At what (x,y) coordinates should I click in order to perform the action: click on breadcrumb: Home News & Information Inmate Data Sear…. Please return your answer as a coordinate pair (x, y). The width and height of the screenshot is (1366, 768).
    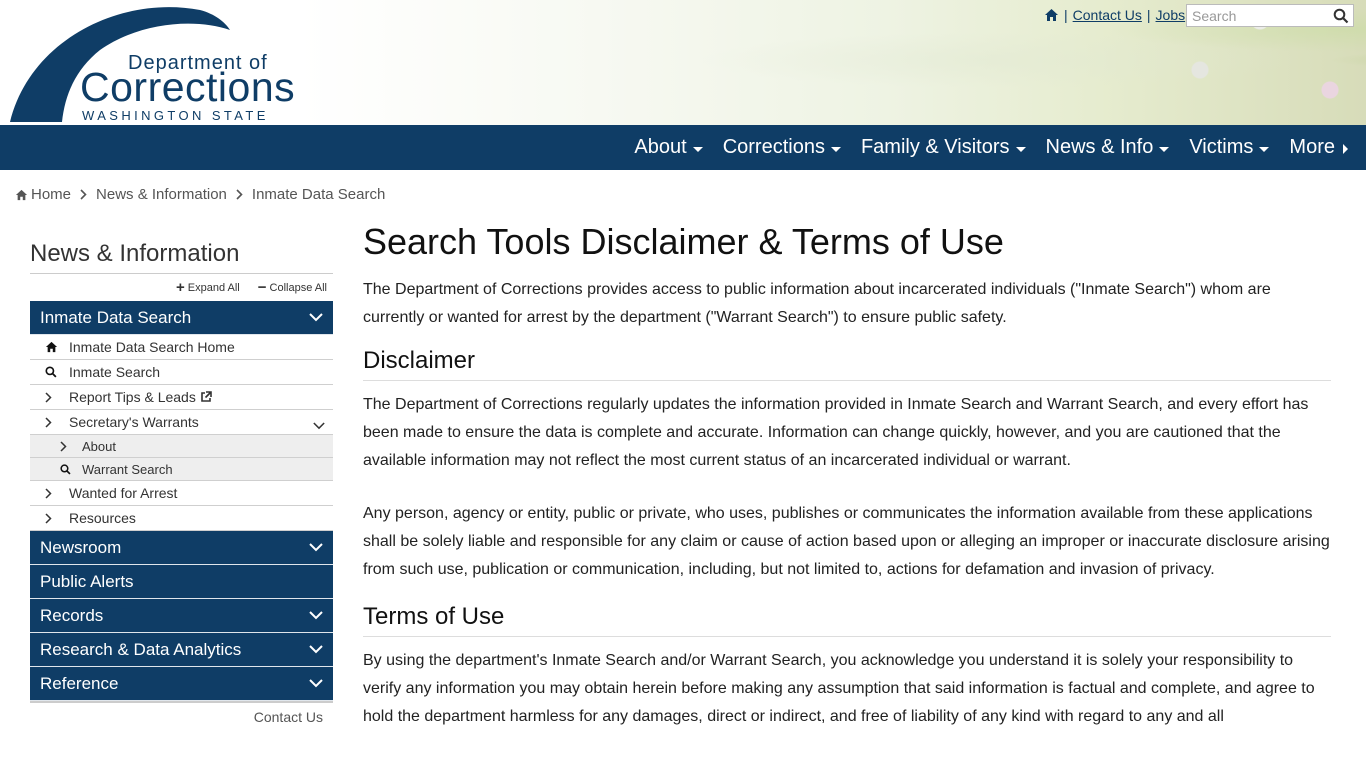
    Looking at the image, I should click on (200, 194).